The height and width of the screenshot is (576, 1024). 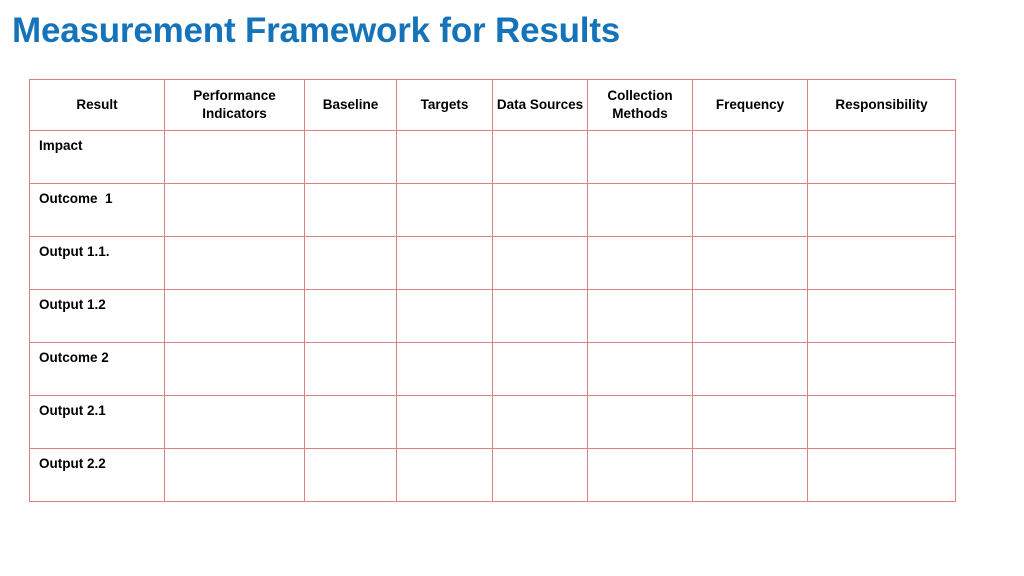 I want to click on table-row: Outcome 1, so click(x=492, y=210).